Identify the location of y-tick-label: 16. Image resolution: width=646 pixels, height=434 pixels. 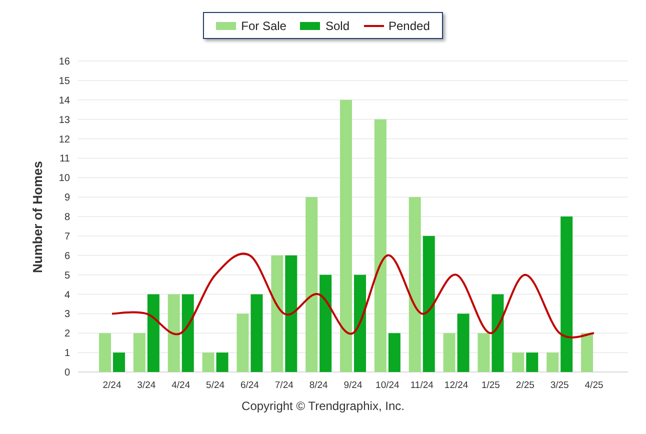
(64, 62).